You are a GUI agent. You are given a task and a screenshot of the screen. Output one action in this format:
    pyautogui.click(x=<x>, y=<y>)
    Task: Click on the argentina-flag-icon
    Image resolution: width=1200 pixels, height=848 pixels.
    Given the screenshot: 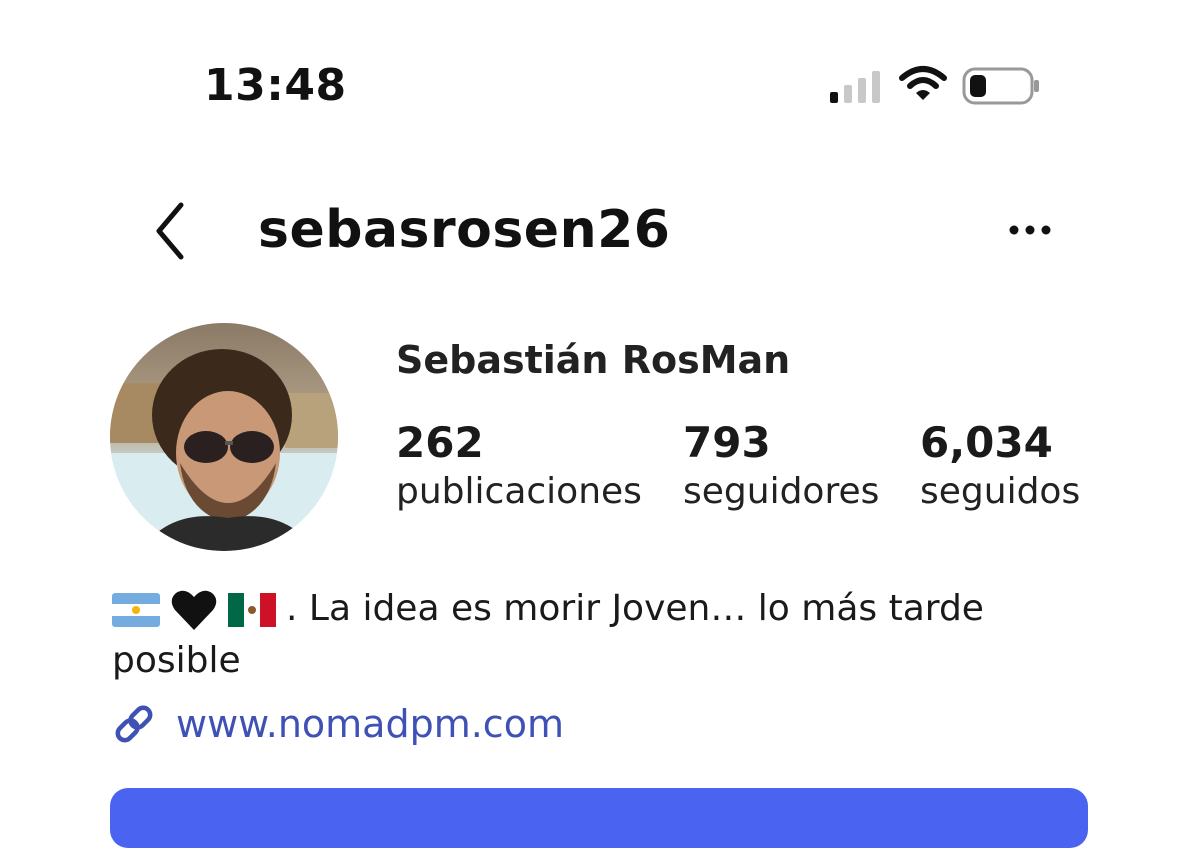 What is the action you would take?
    pyautogui.click(x=136, y=610)
    